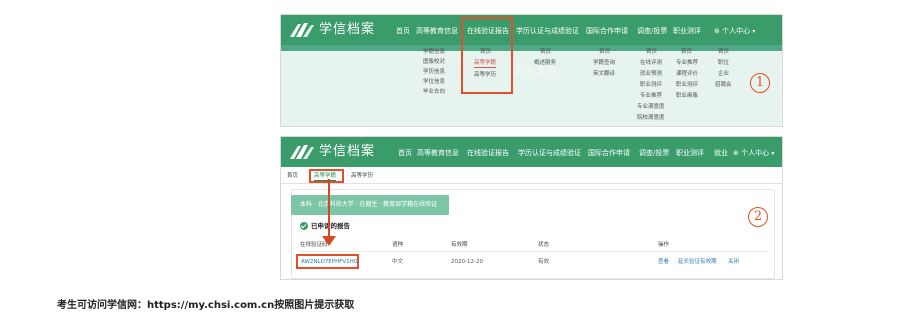 The image size is (920, 327). What do you see at coordinates (697, 262) in the screenshot?
I see `extend-validity-link: 延长验证有效期` at bounding box center [697, 262].